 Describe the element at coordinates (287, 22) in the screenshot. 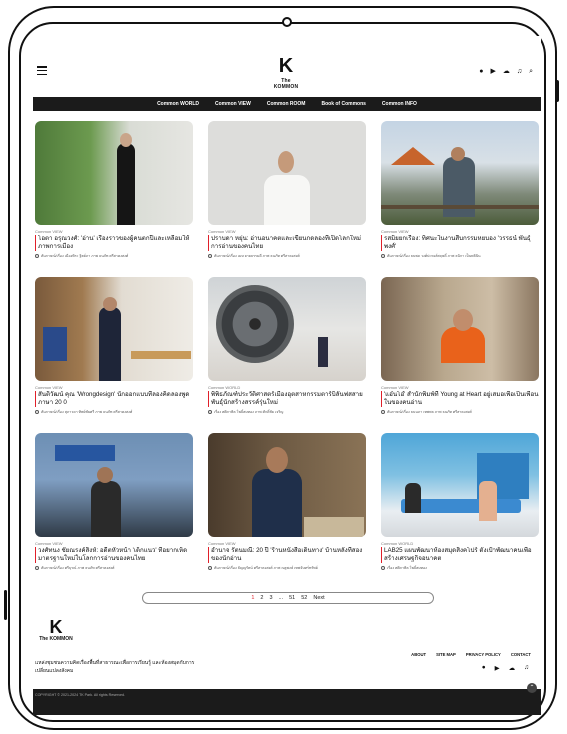

I see `camera-icon` at that location.